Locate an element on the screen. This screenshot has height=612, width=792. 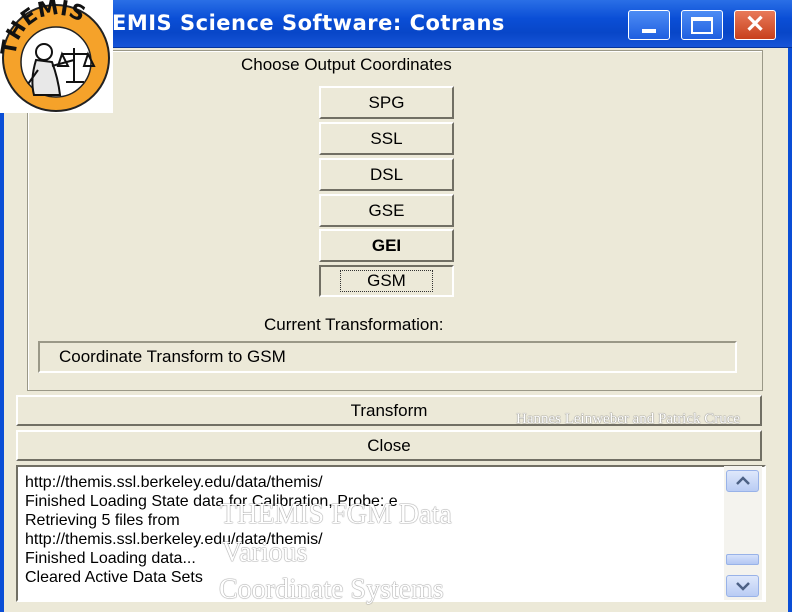
scroll-down-button is located at coordinates (742, 586).